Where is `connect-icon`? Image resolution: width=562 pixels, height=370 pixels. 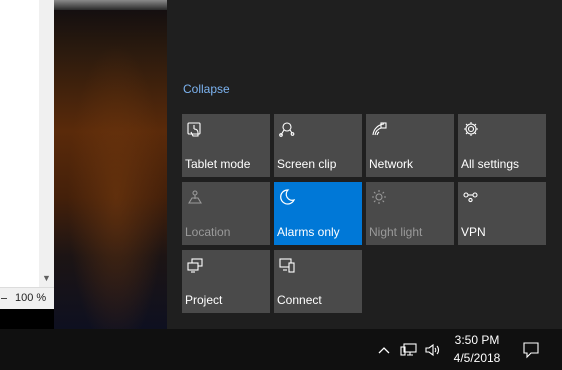 connect-icon is located at coordinates (287, 265).